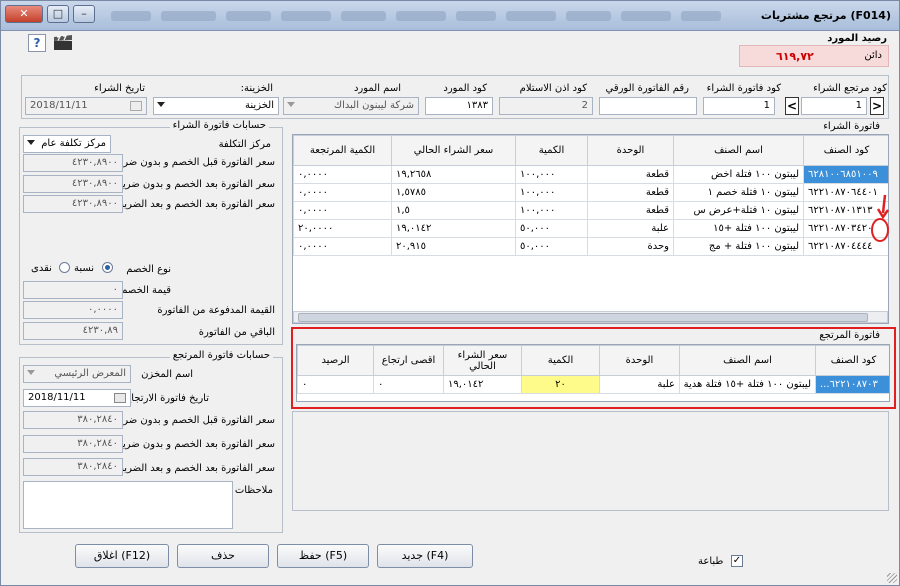  Describe the element at coordinates (648, 106) in the screenshot. I see `paper-invoice-field` at that location.